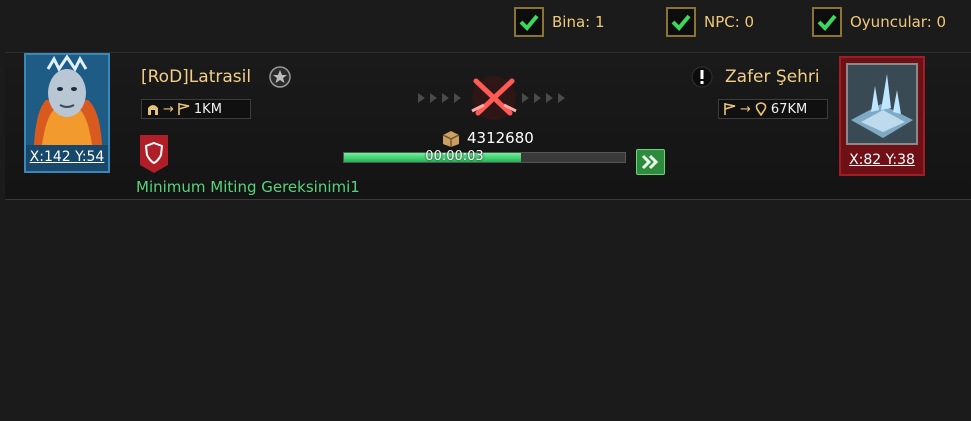 The image size is (971, 421). I want to click on filter-npc: NPC: 0, so click(710, 22).